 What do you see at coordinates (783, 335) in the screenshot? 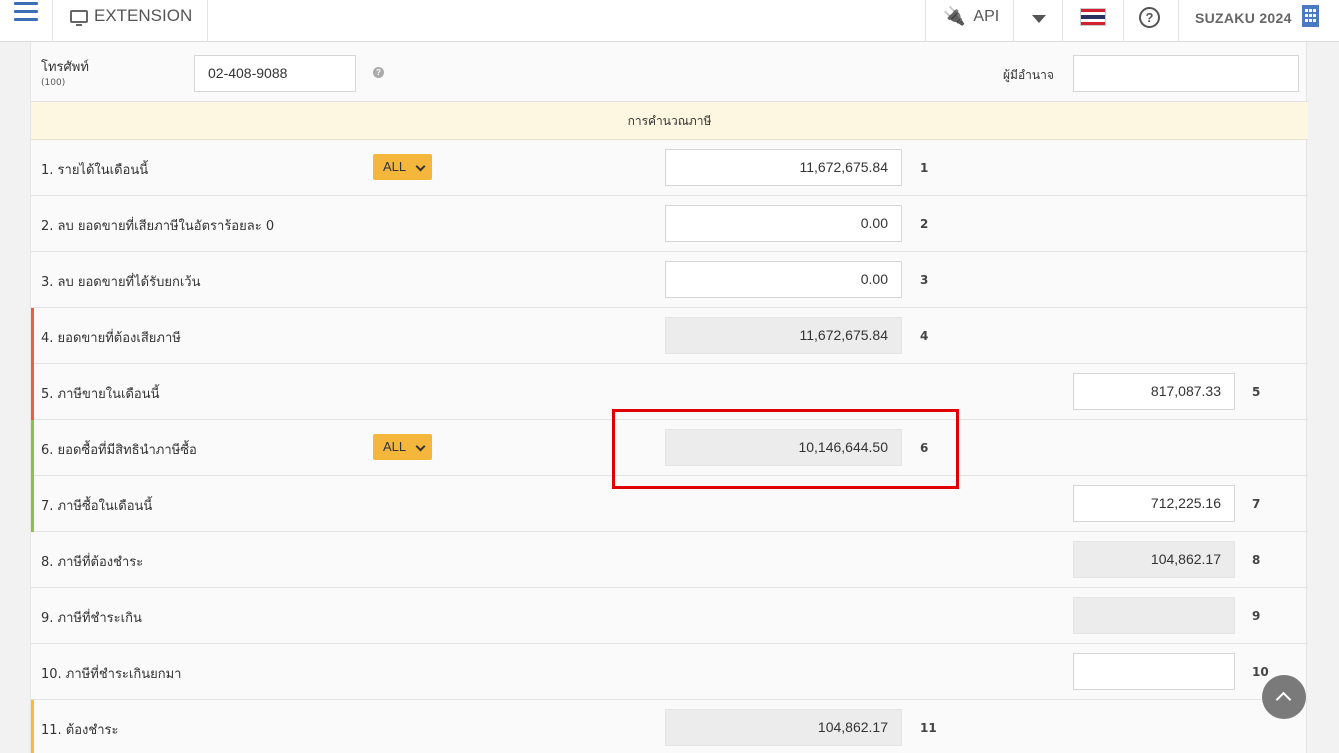
I see `taxable-sales-field: 11,672,675.84` at bounding box center [783, 335].